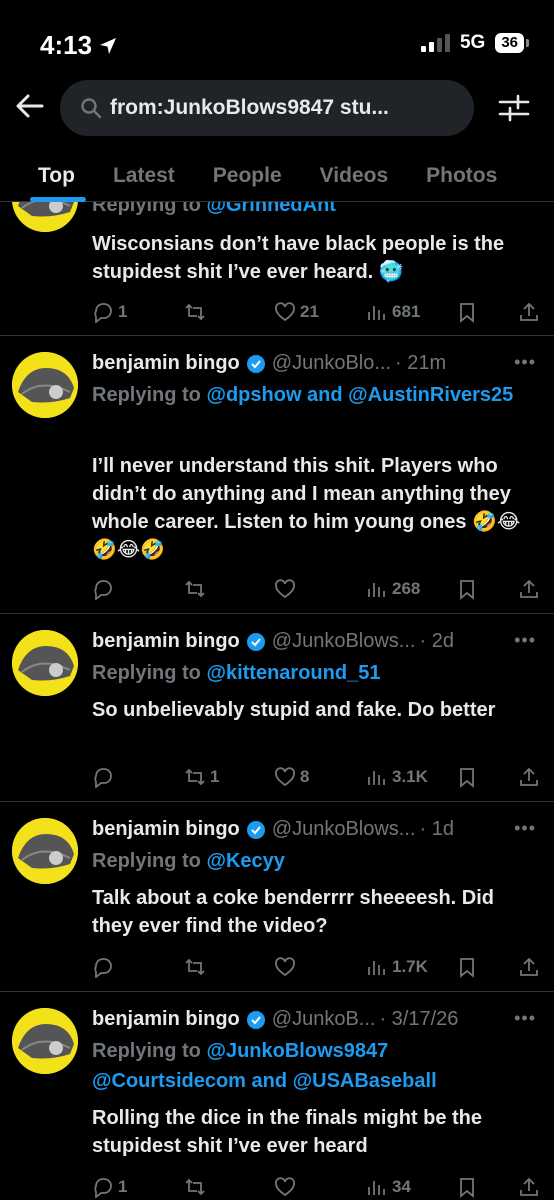 This screenshot has width=554, height=1200. Describe the element at coordinates (436, 641) in the screenshot. I see `tweet-time: · 2d` at that location.